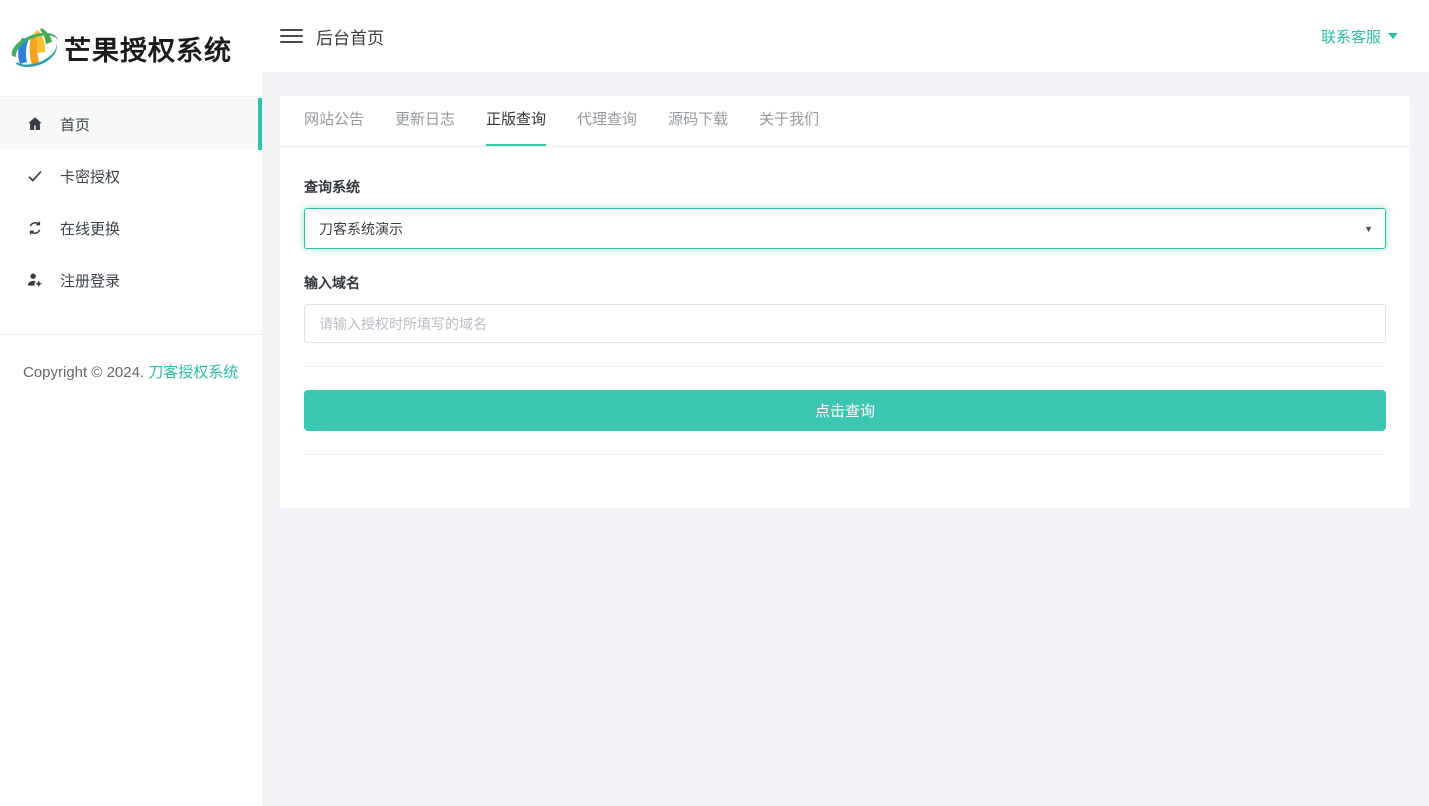  I want to click on hamburger-menu-icon, so click(291, 36).